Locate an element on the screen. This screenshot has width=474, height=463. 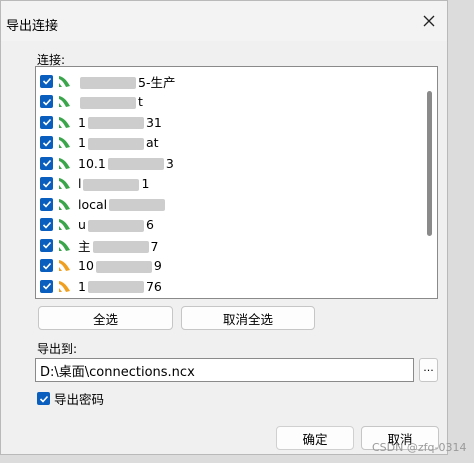
connection-list-item: u6 is located at coordinates (97, 225).